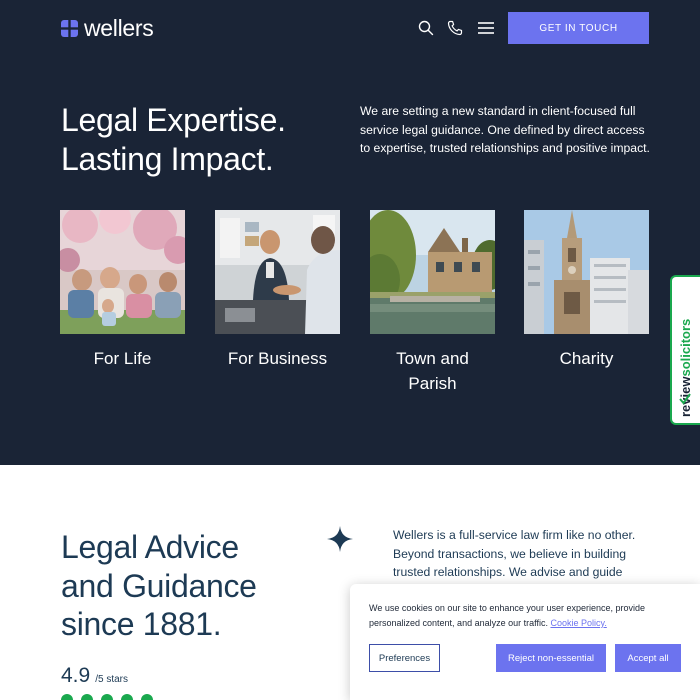  What do you see at coordinates (167, 159) in the screenshot?
I see `hero-title-line: Lasting Impact.` at bounding box center [167, 159].